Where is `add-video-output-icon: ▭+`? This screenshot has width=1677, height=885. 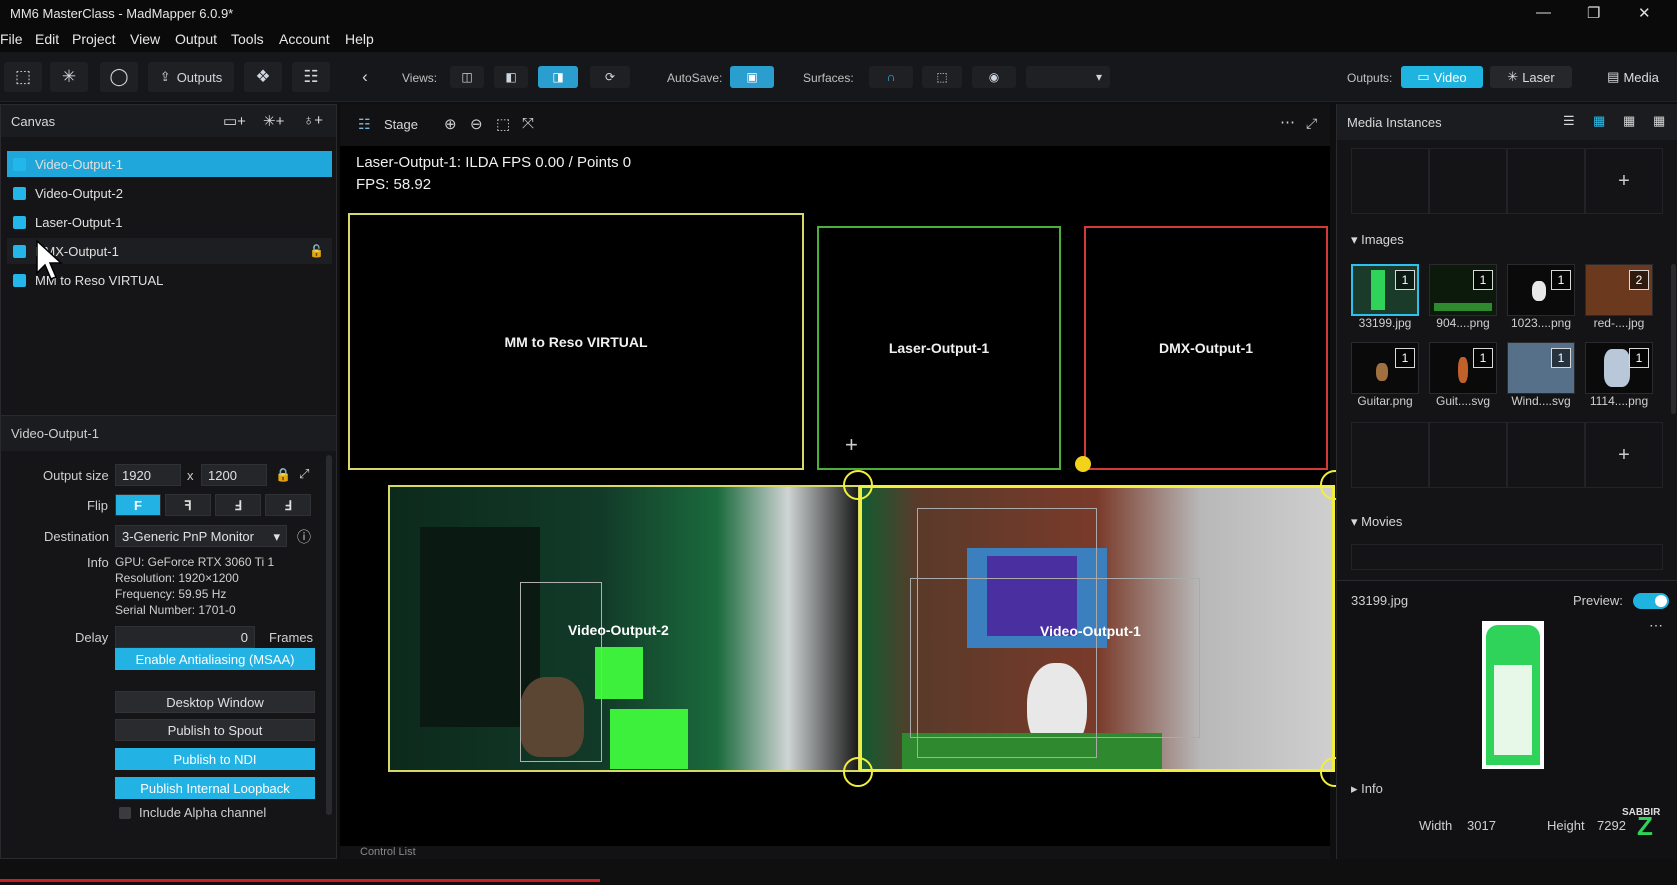 add-video-output-icon: ▭+ is located at coordinates (234, 121).